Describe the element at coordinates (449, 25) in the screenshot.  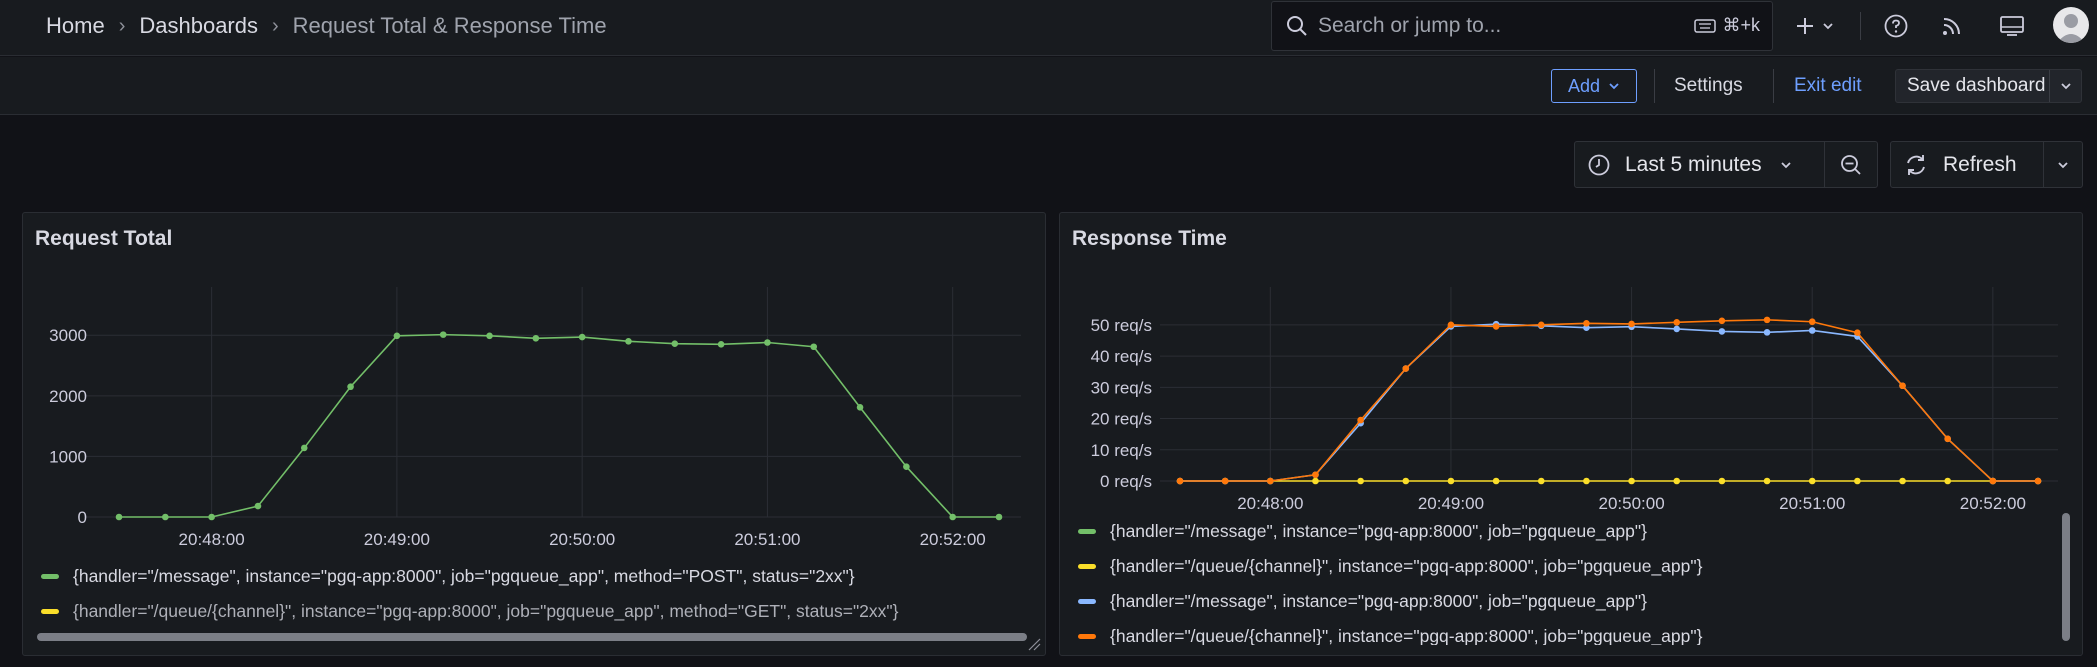
I see `breadcrumb-current-dashboard: Request Total & Response Time` at that location.